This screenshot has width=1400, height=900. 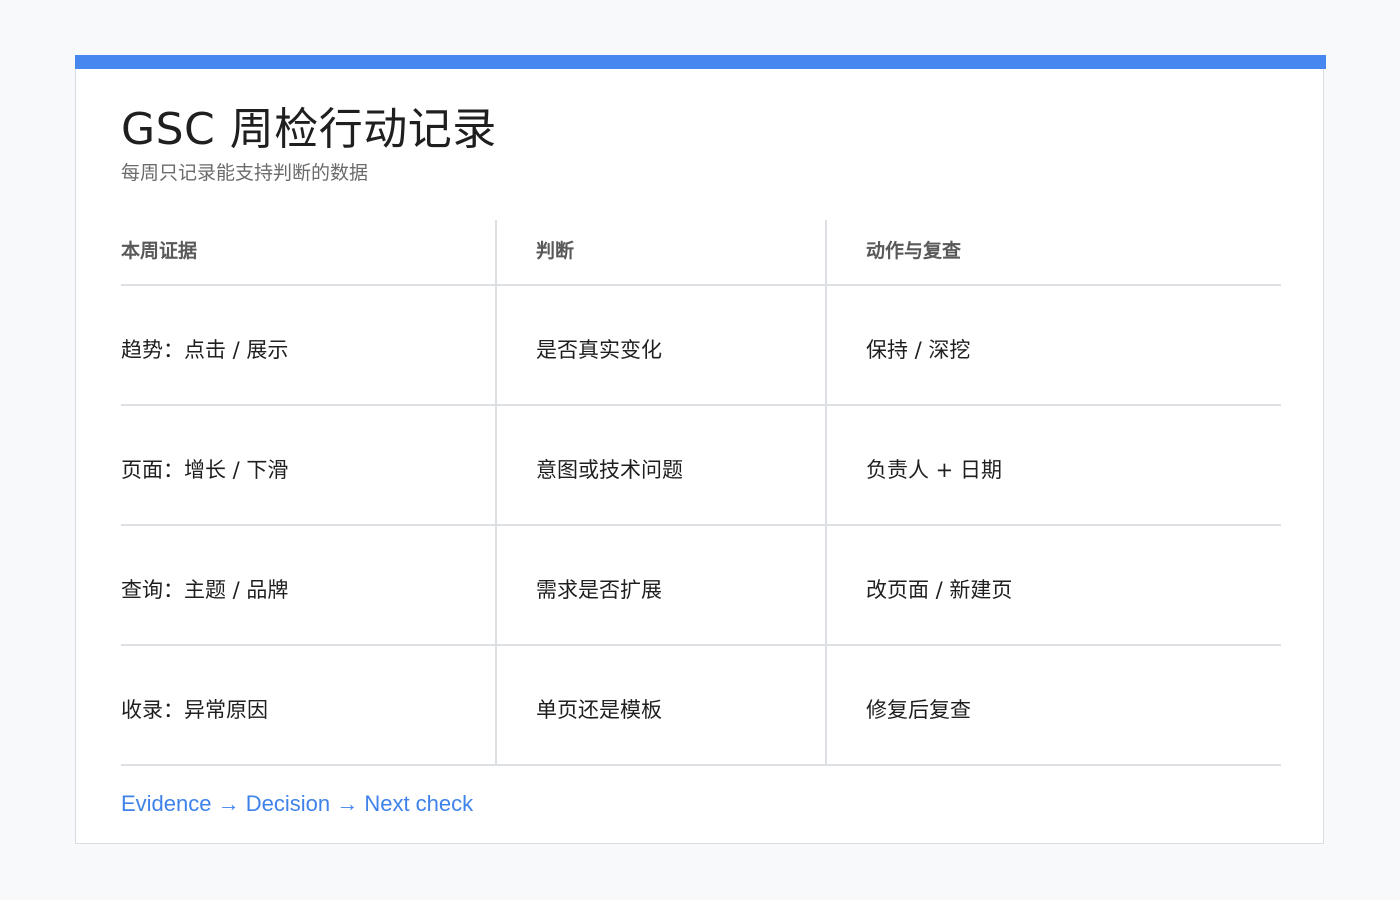 I want to click on table-cell-judgement: 是否真实变化, so click(x=599, y=350).